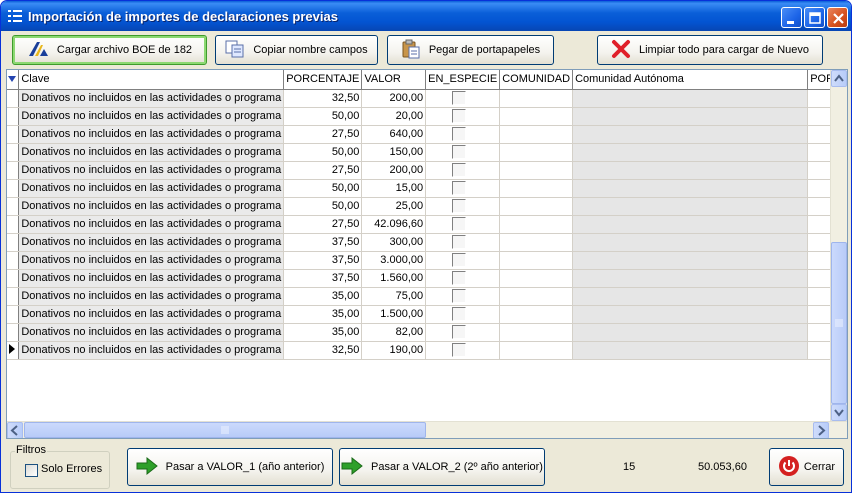  What do you see at coordinates (839, 78) in the screenshot?
I see `scroll-up-button` at bounding box center [839, 78].